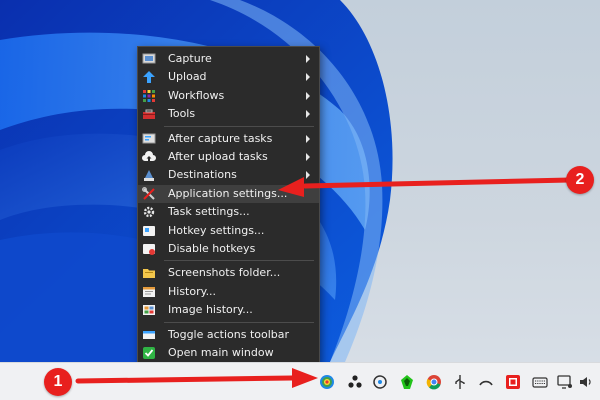  What do you see at coordinates (182, 114) in the screenshot?
I see `menu-item-label: Tools` at bounding box center [182, 114].